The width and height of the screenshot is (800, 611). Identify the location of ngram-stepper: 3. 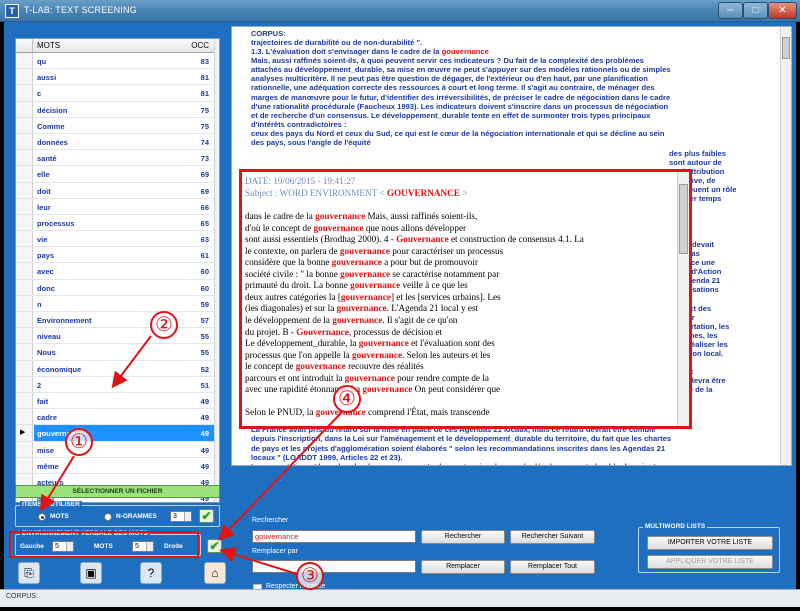
(181, 516).